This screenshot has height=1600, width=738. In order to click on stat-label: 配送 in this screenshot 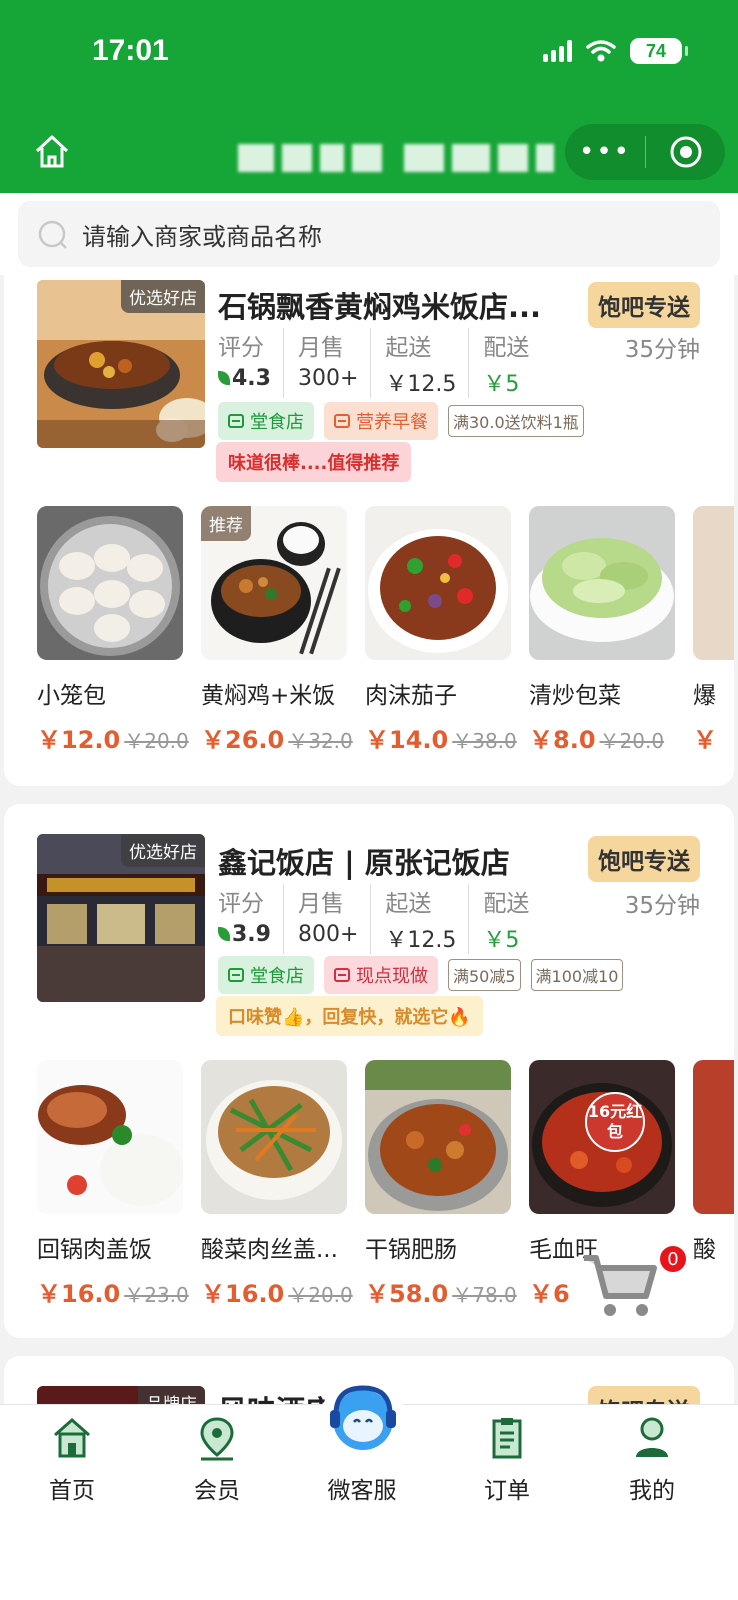, I will do `click(506, 904)`.